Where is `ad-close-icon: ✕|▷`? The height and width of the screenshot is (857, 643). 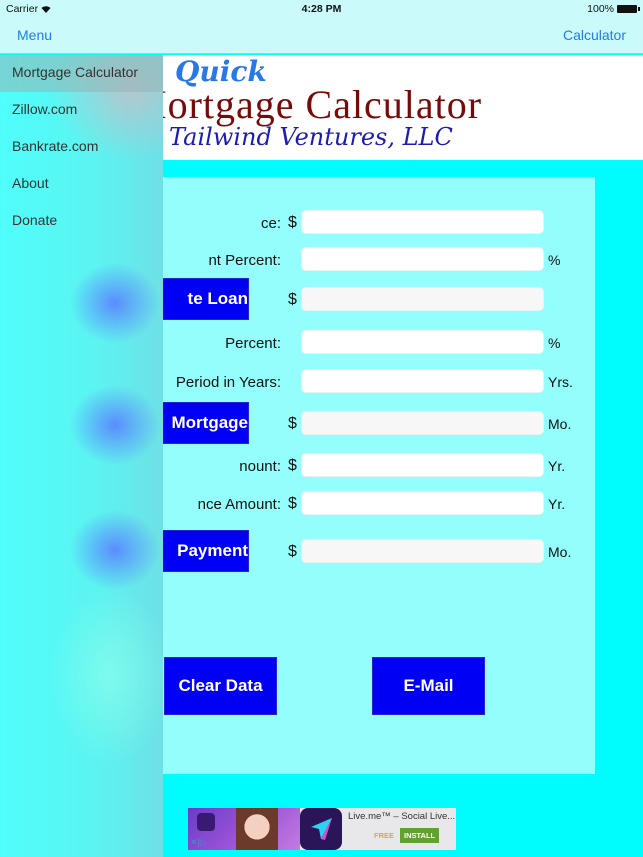
ad-close-icon: ✕|▷ is located at coordinates (198, 842).